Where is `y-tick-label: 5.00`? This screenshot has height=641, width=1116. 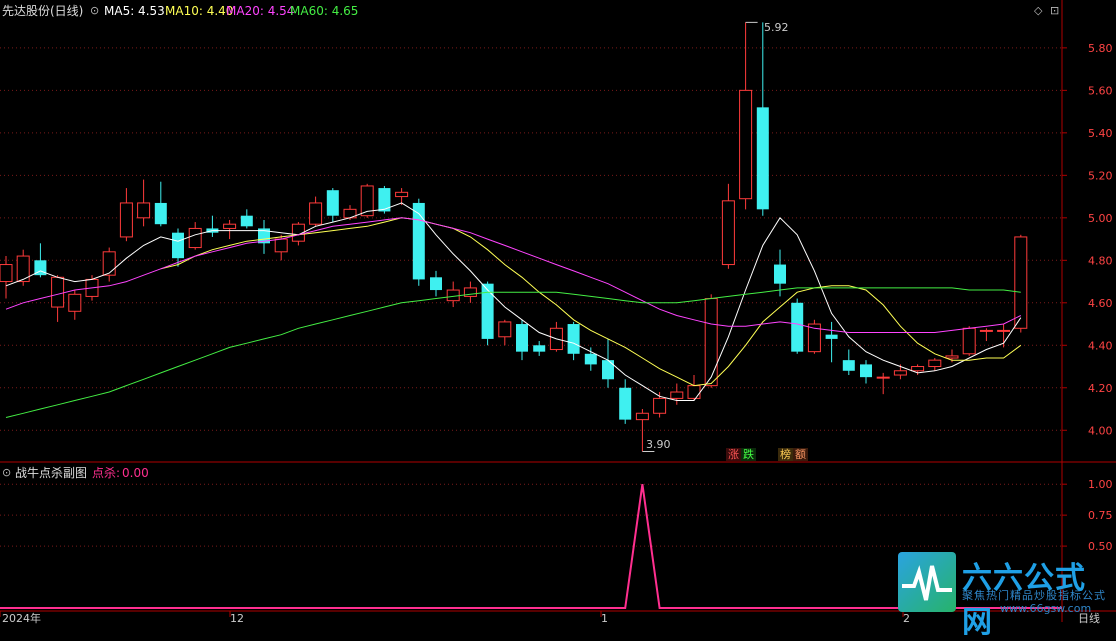
y-tick-label: 5.00 is located at coordinates (1100, 218).